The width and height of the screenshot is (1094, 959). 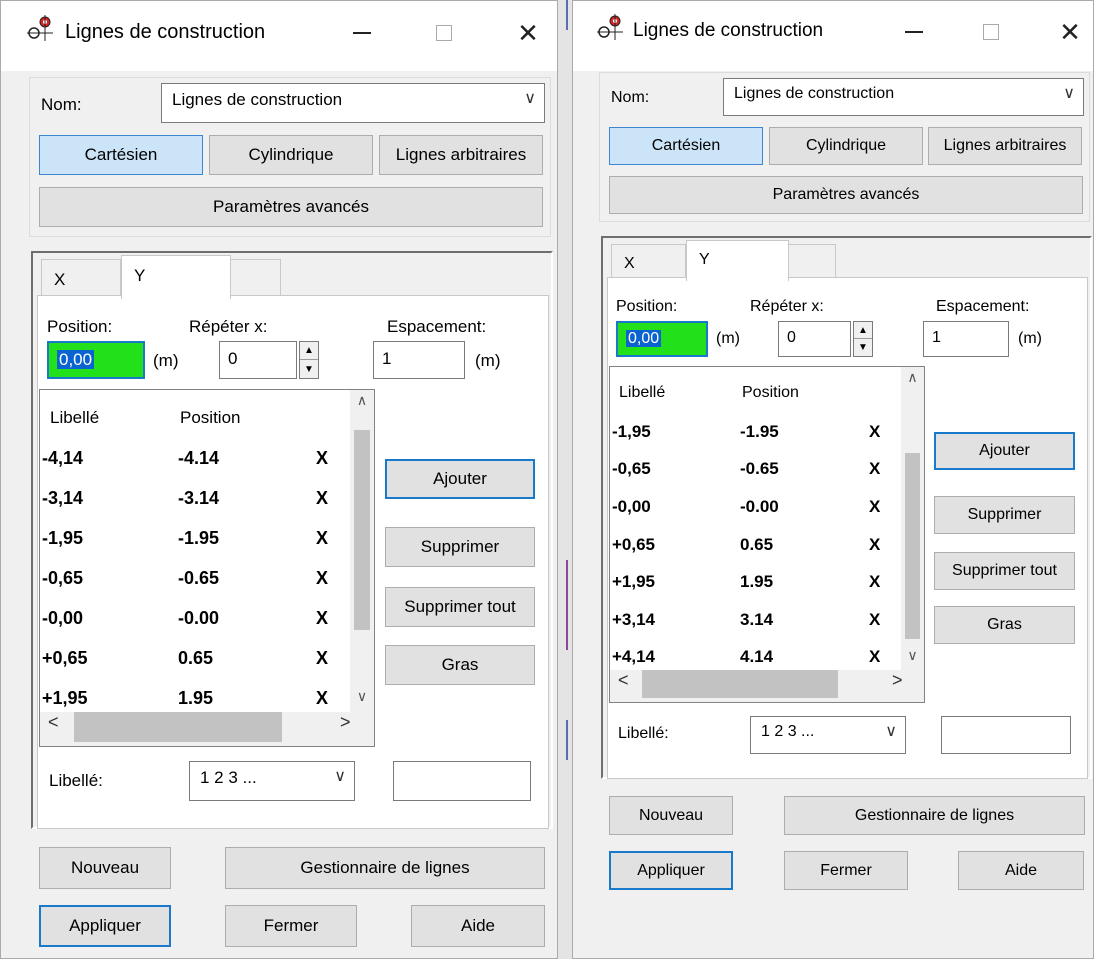 I want to click on window-title: Lignes de construction, so click(x=728, y=30).